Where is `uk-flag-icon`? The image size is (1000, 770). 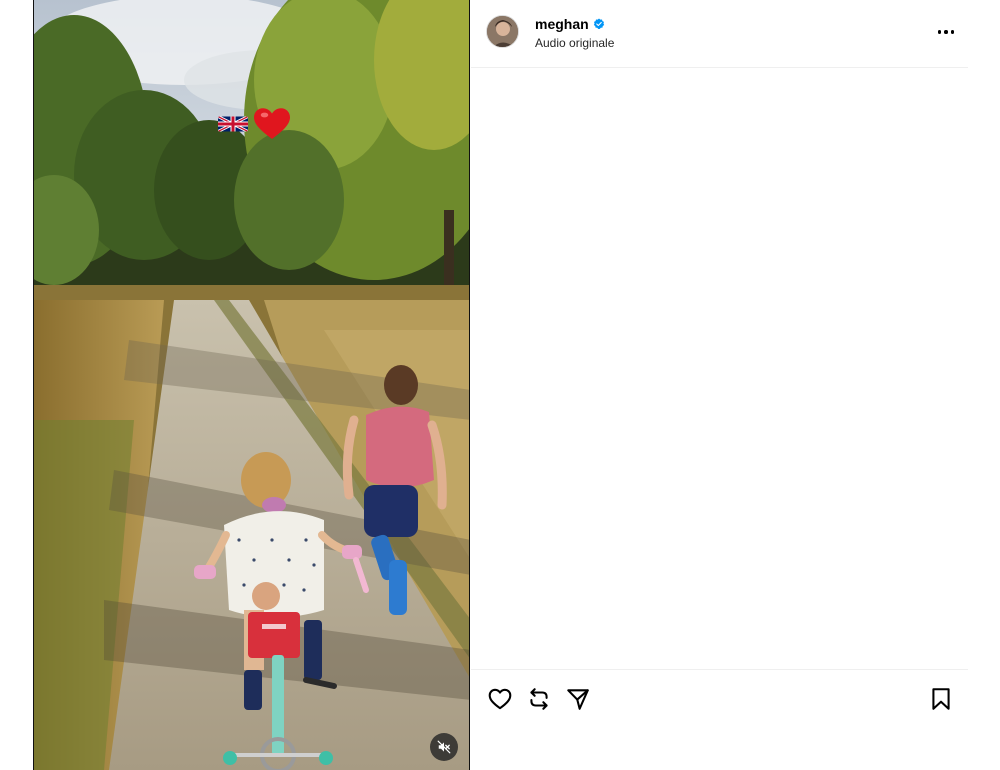 uk-flag-icon is located at coordinates (233, 124).